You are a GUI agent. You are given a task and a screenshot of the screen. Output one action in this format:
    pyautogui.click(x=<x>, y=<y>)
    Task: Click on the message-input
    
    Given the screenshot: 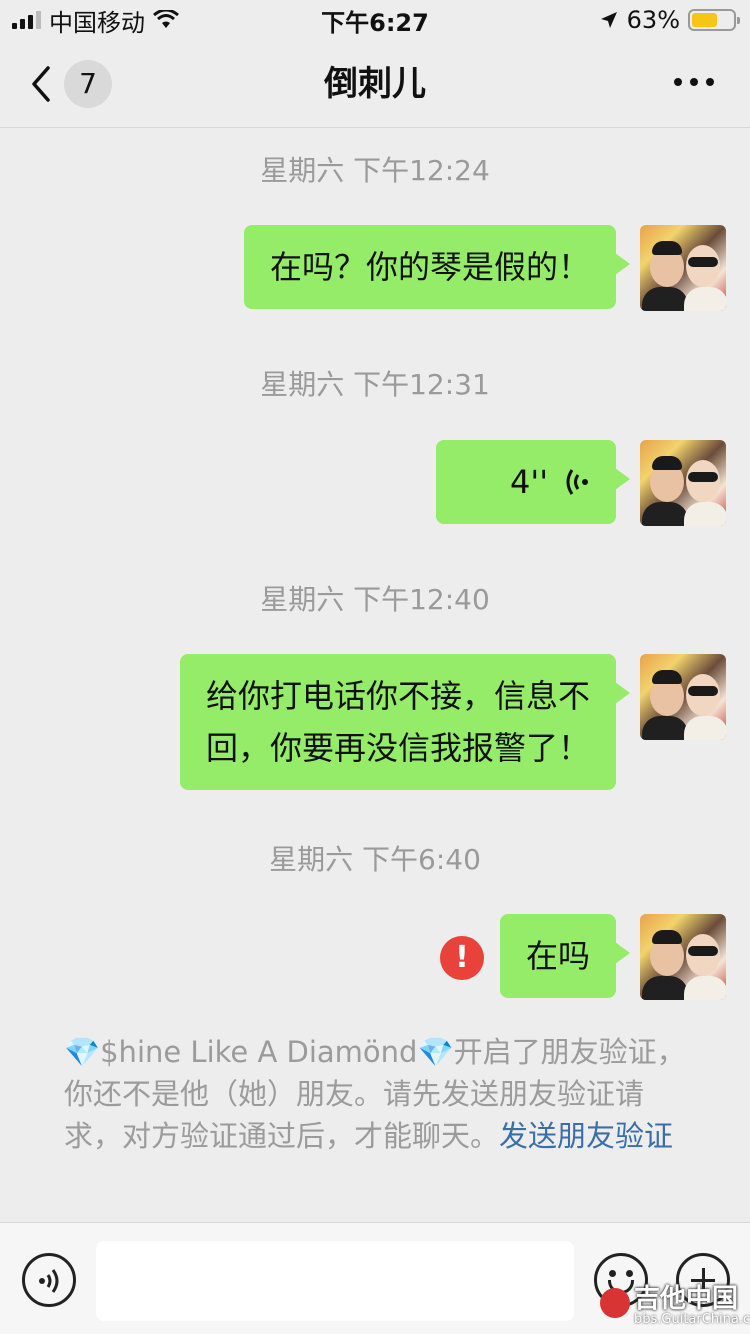 What is the action you would take?
    pyautogui.click(x=335, y=1281)
    